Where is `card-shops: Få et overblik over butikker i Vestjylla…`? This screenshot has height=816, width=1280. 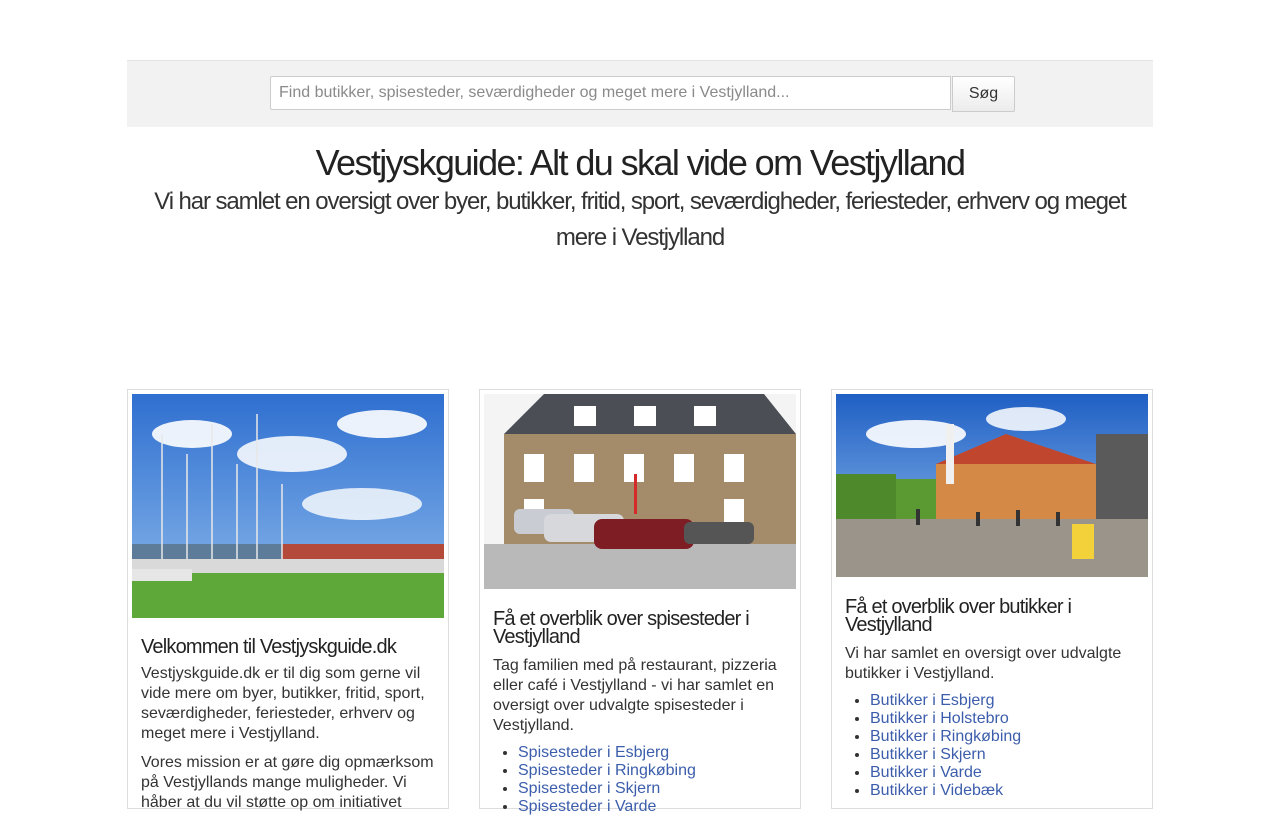 card-shops: Få et overblik over butikker i Vestjylla… is located at coordinates (992, 599).